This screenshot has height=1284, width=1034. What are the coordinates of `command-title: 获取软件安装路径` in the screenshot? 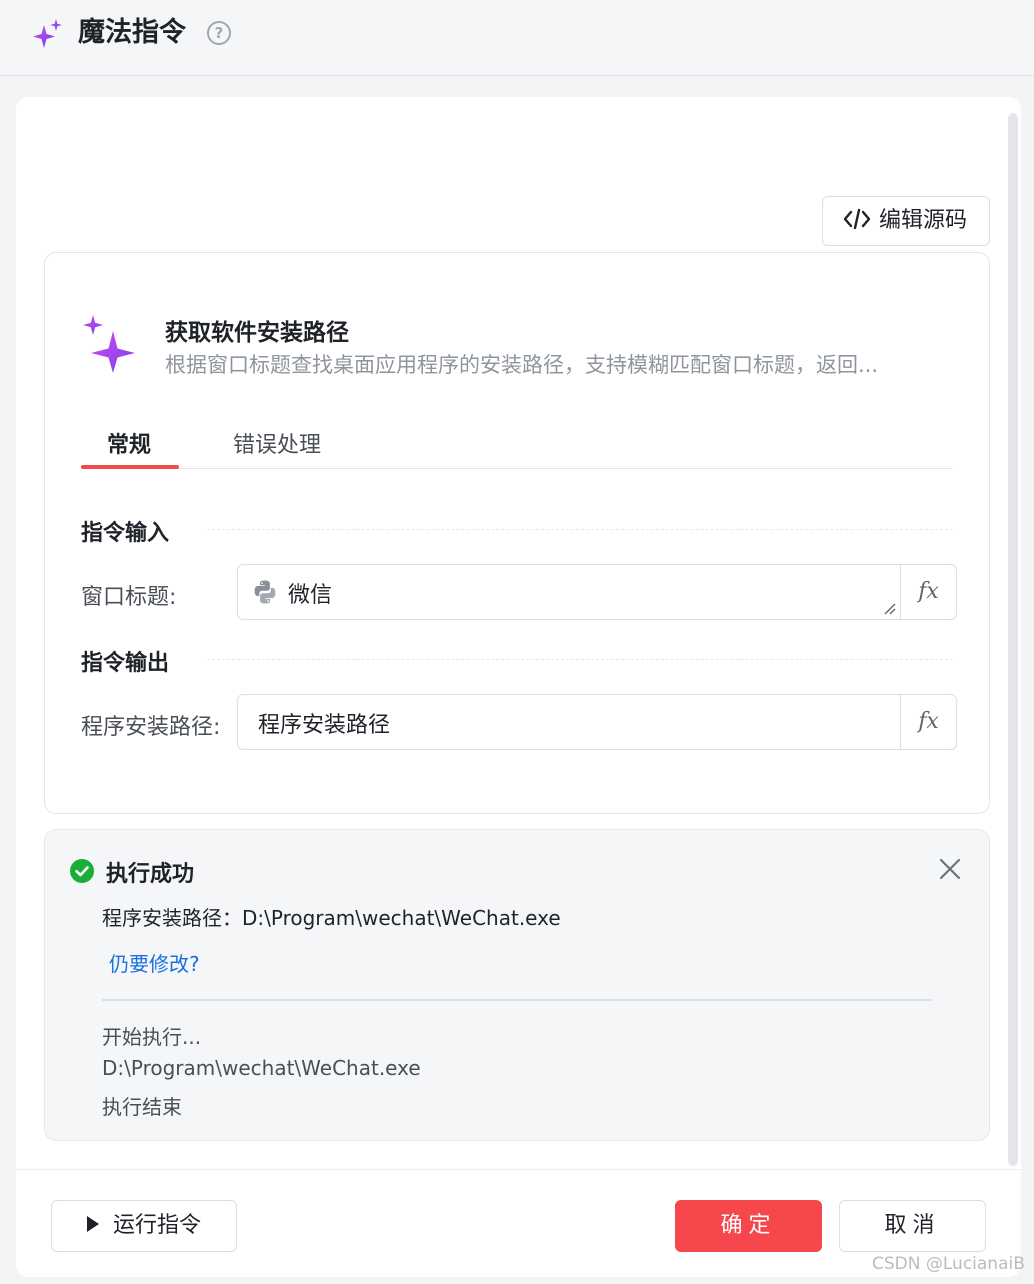 It's located at (257, 333).